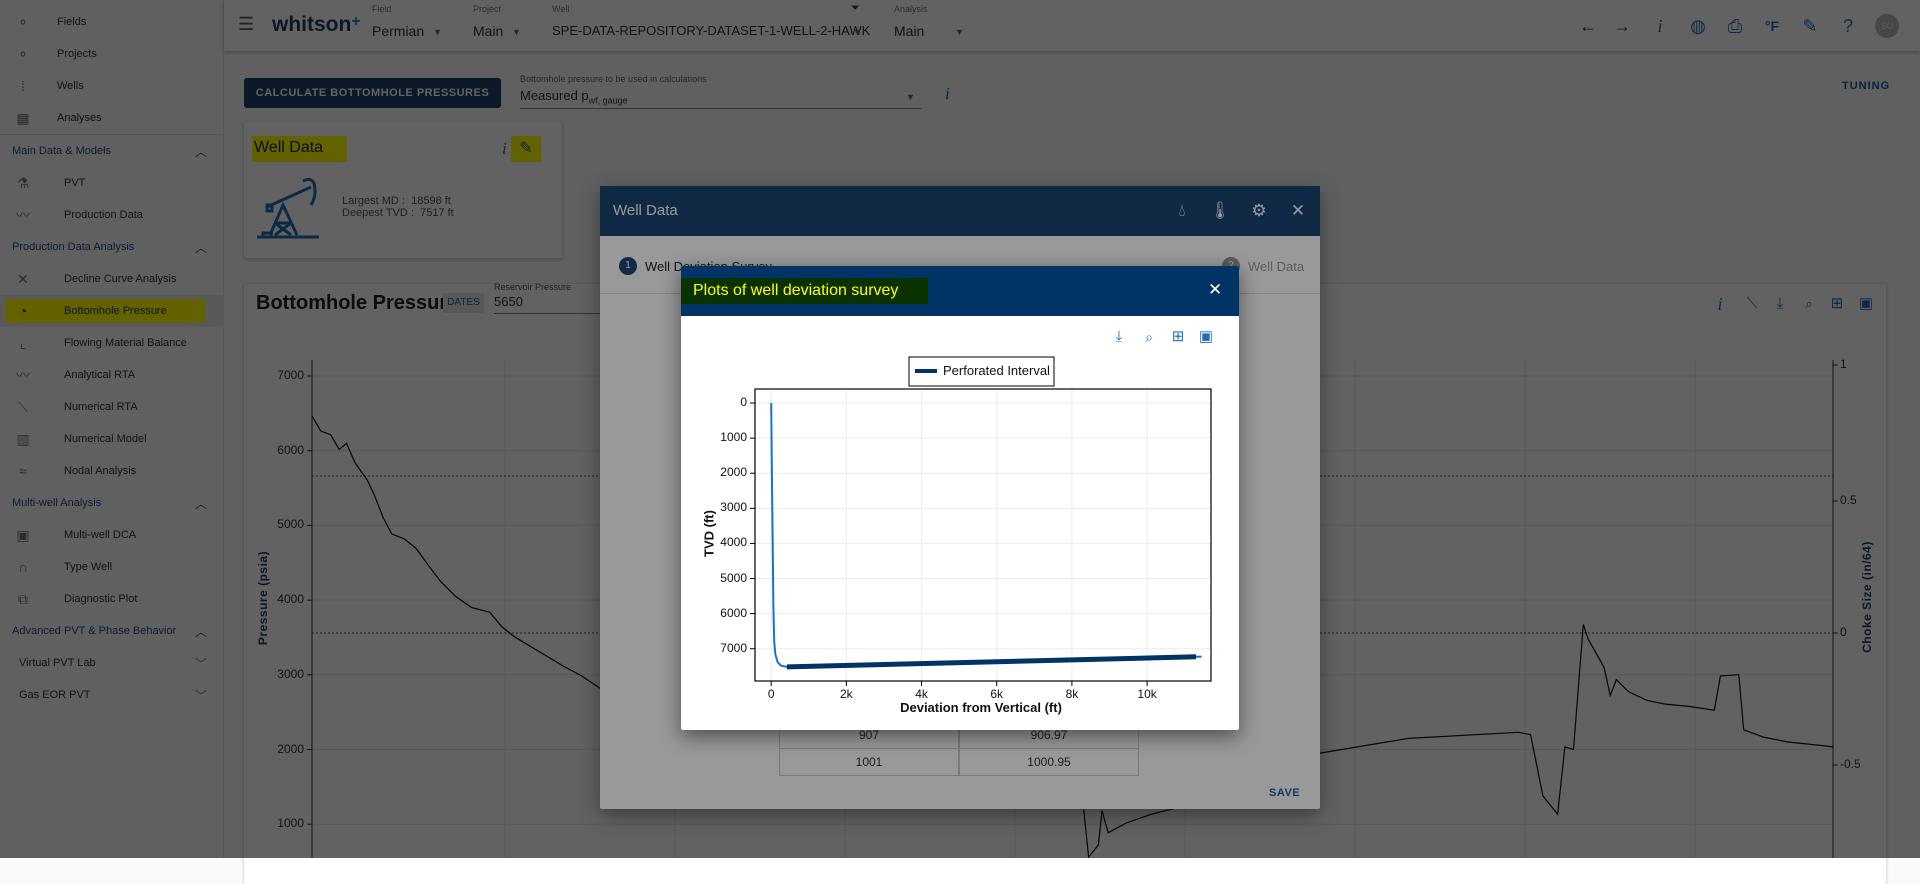  Describe the element at coordinates (986, 535) in the screenshot. I see `deviation-survey-line` at that location.